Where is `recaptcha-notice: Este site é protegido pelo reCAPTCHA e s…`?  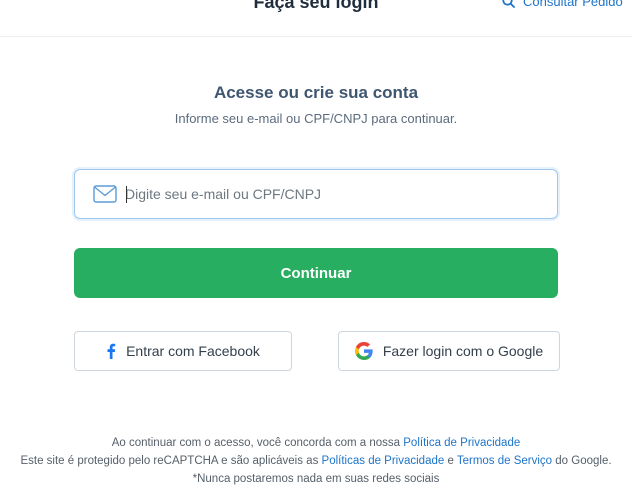
recaptcha-notice: Este site é protegido pelo reCAPTCHA e s… is located at coordinates (316, 461).